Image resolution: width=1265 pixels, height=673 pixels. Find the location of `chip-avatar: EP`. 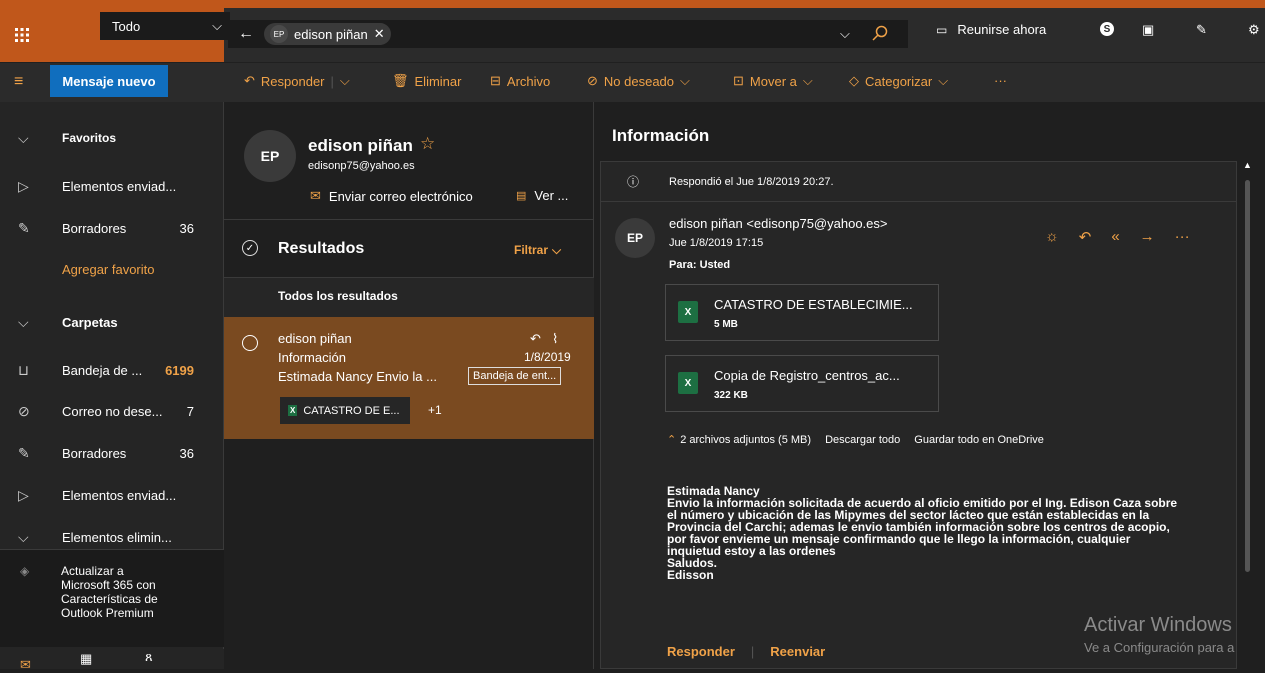

chip-avatar: EP is located at coordinates (279, 34).